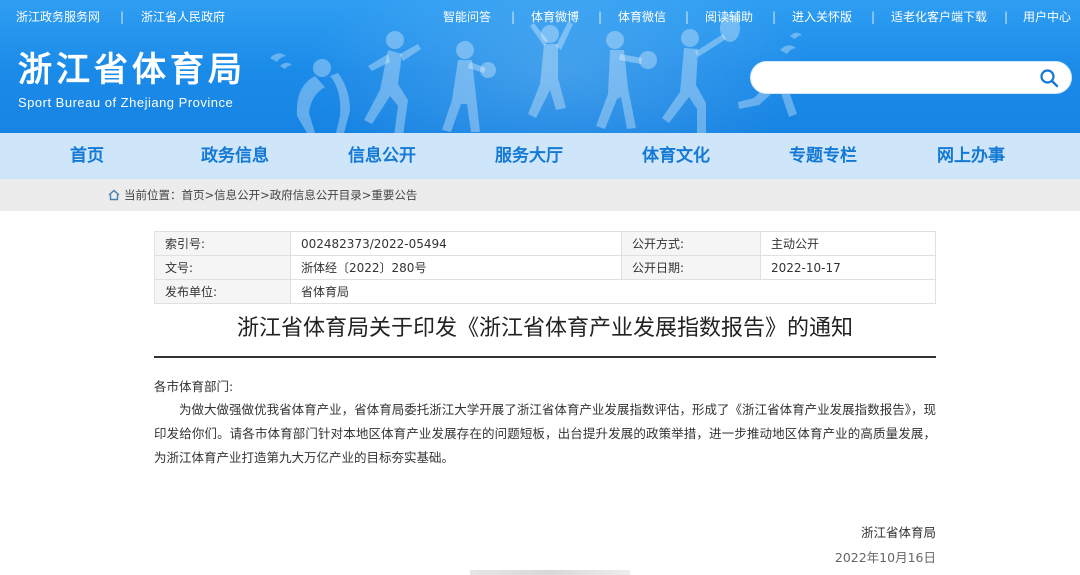 Image resolution: width=1080 pixels, height=575 pixels. Describe the element at coordinates (1047, 17) in the screenshot. I see `link-user-center: 用户中心` at that location.